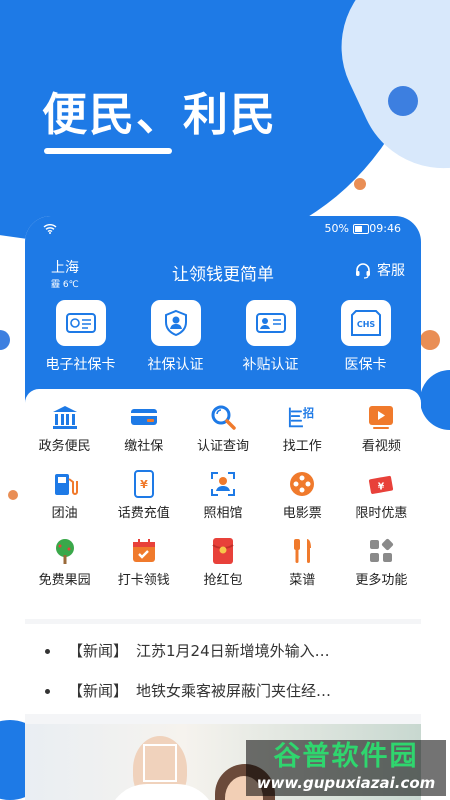 The width and height of the screenshot is (450, 800). I want to click on face-scan-frame, so click(160, 763).